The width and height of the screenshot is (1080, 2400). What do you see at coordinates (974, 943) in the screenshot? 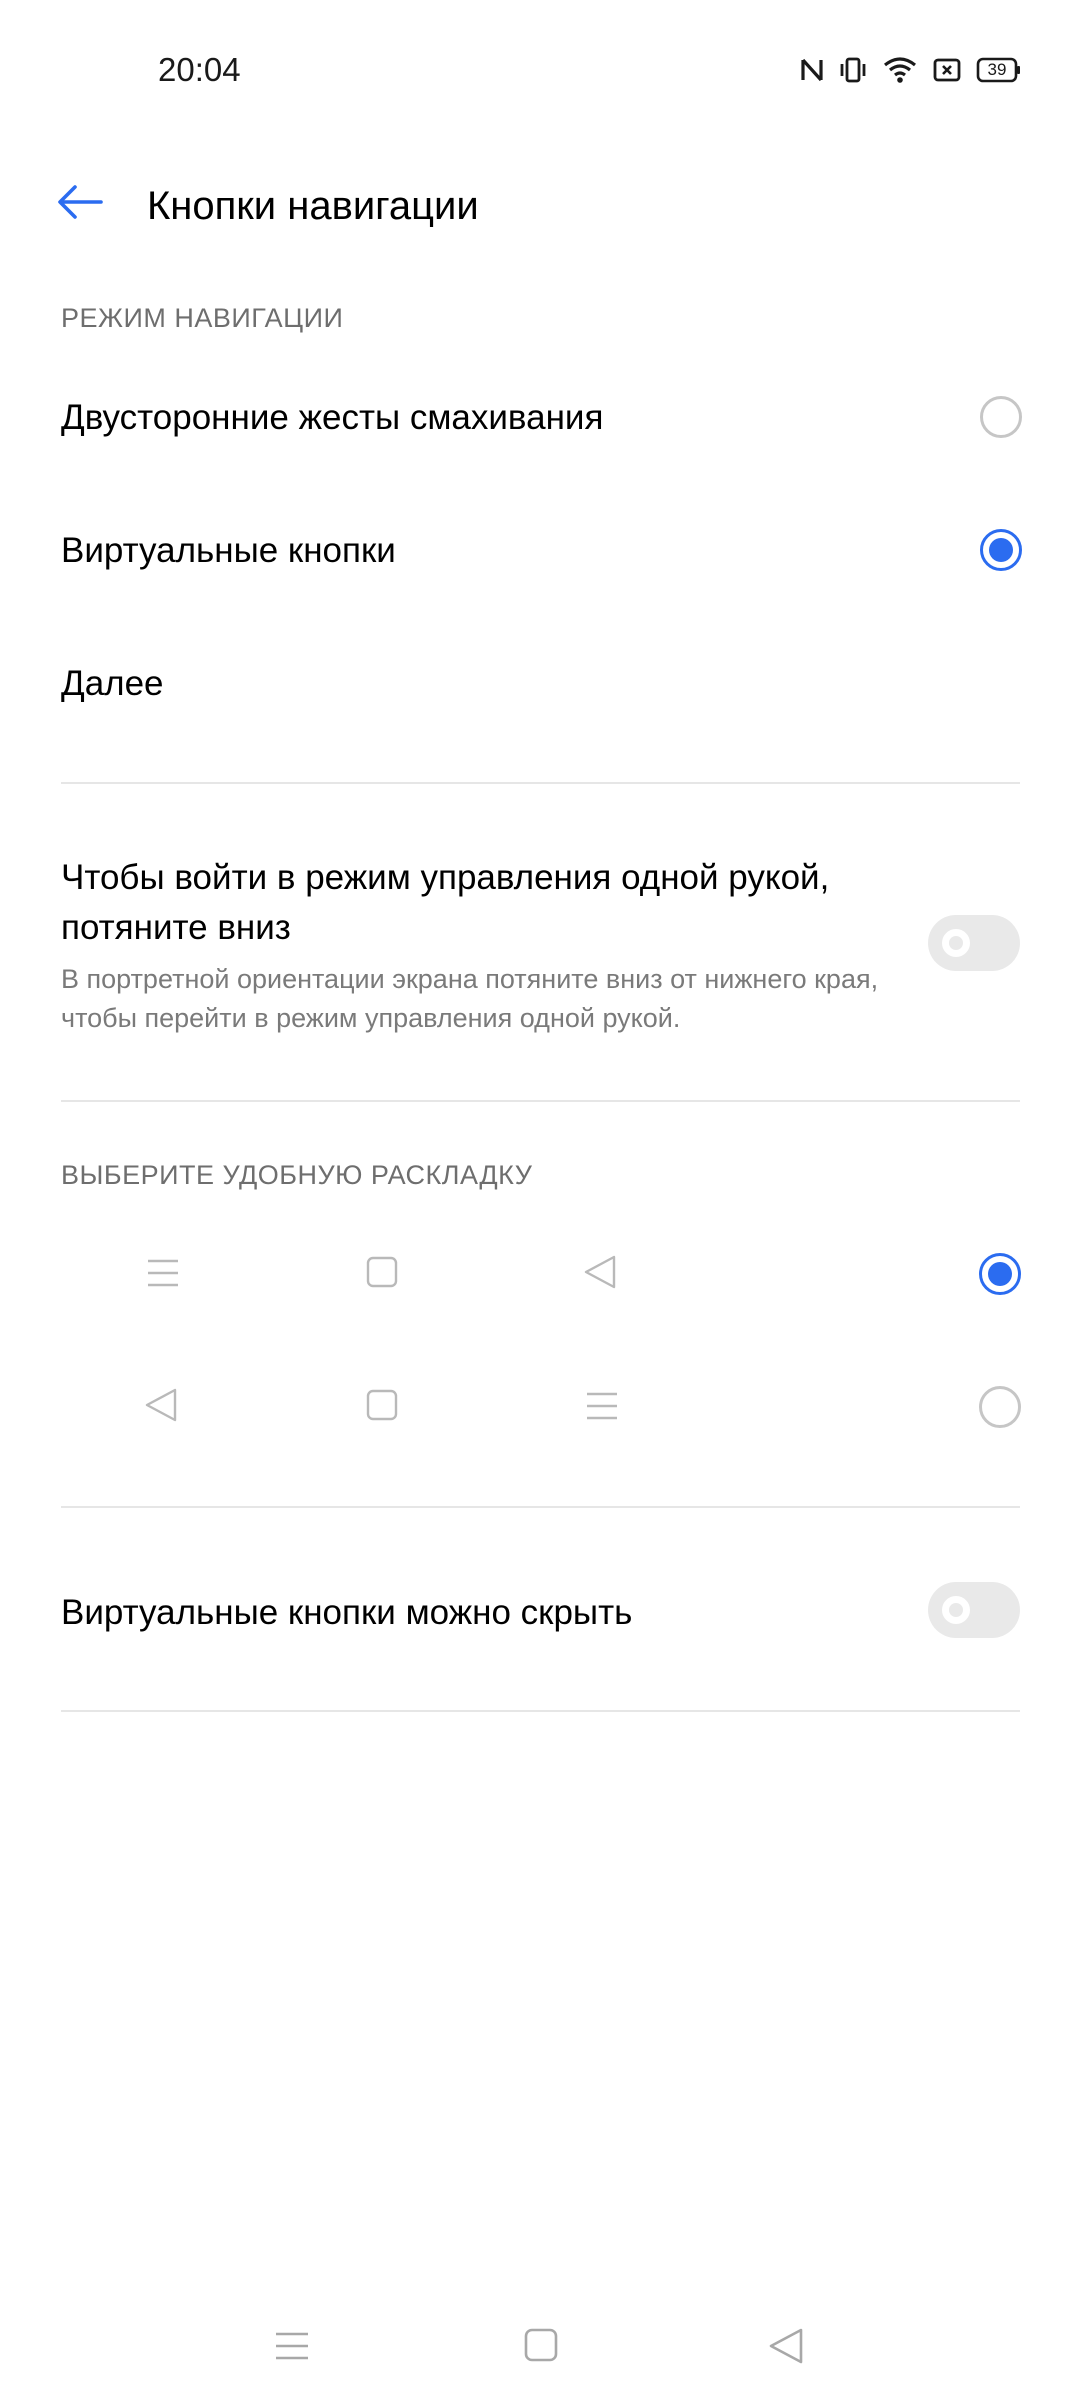
I see `one-hand-mode-toggle` at bounding box center [974, 943].